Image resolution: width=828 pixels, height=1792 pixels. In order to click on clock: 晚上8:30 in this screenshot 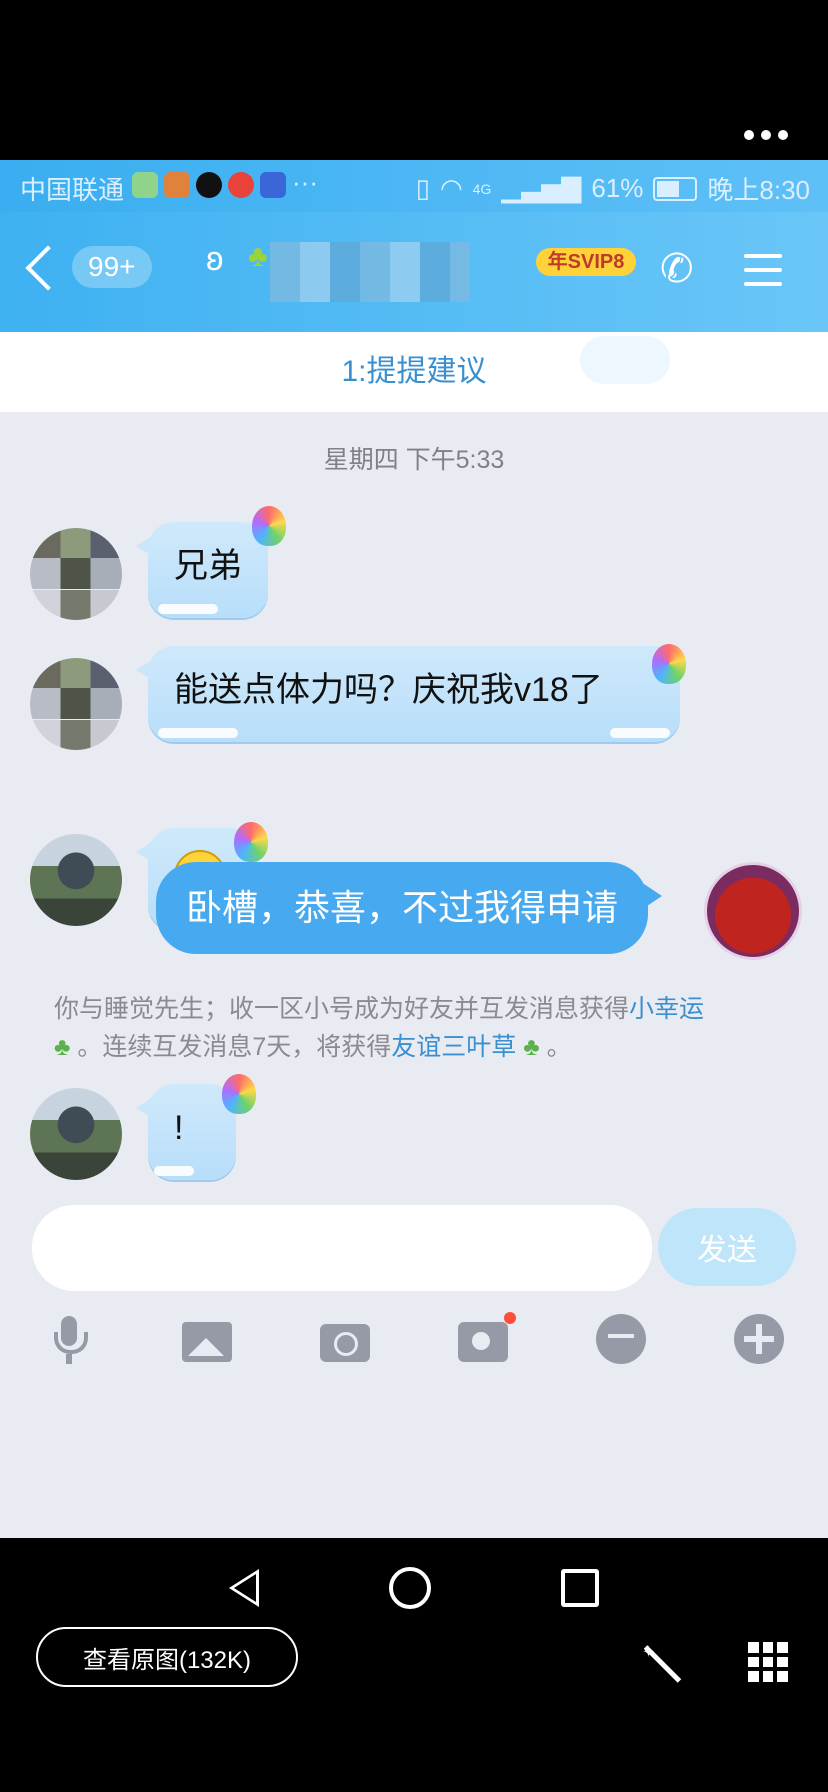, I will do `click(758, 190)`.